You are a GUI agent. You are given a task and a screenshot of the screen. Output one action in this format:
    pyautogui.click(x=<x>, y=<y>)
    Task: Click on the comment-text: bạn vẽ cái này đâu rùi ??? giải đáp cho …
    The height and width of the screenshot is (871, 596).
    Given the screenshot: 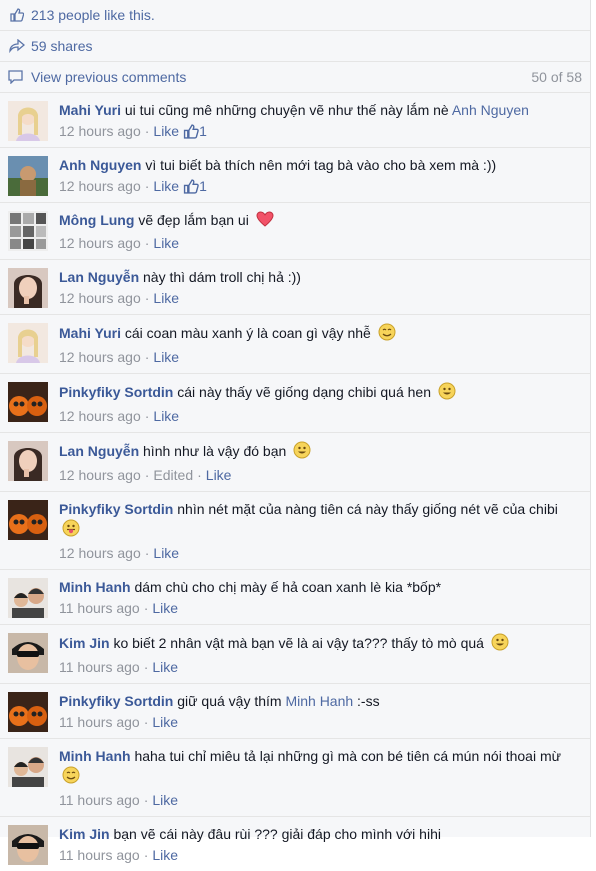 What is the action you would take?
    pyautogui.click(x=277, y=834)
    